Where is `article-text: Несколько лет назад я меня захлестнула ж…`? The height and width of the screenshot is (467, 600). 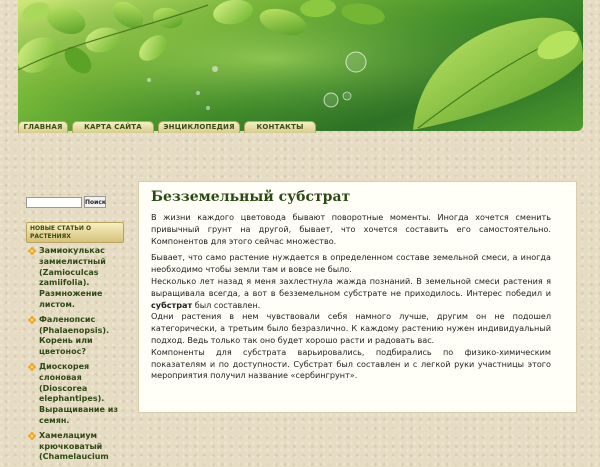 article-text: Несколько лет назад я меня захлестнула ж… is located at coordinates (351, 286).